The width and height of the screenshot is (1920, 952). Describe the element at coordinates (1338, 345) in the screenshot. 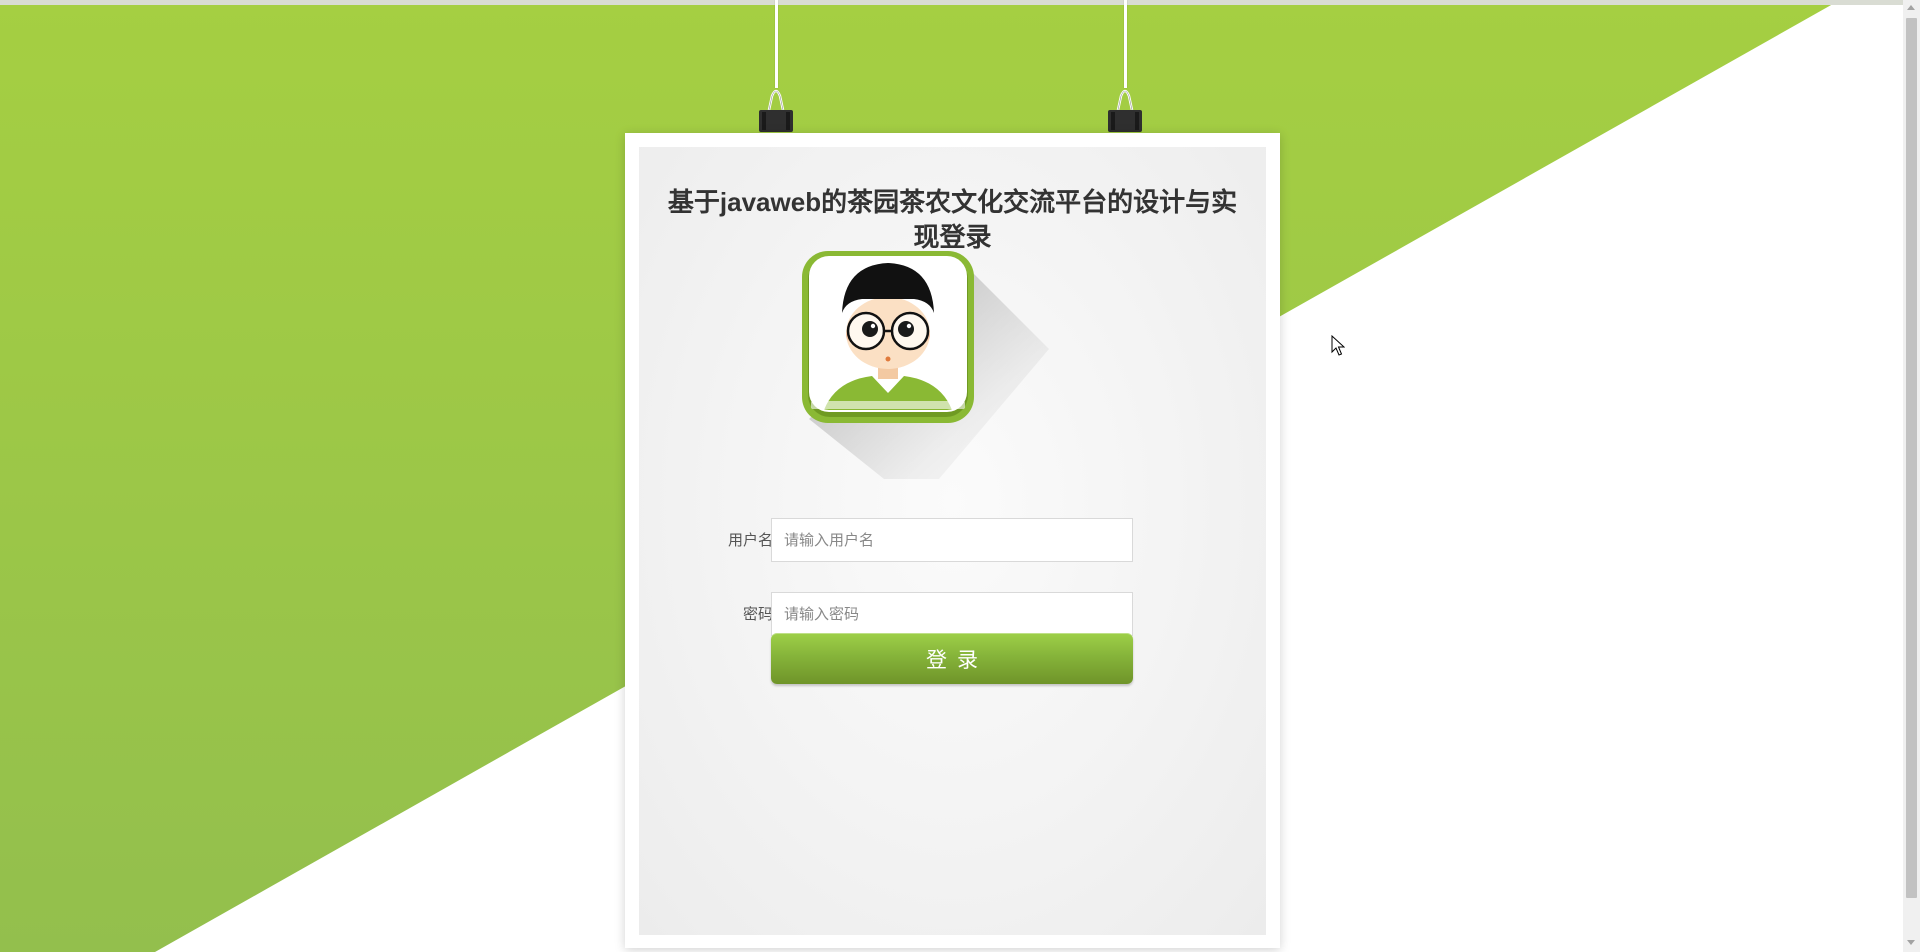

I see `mouse-cursor-icon` at that location.